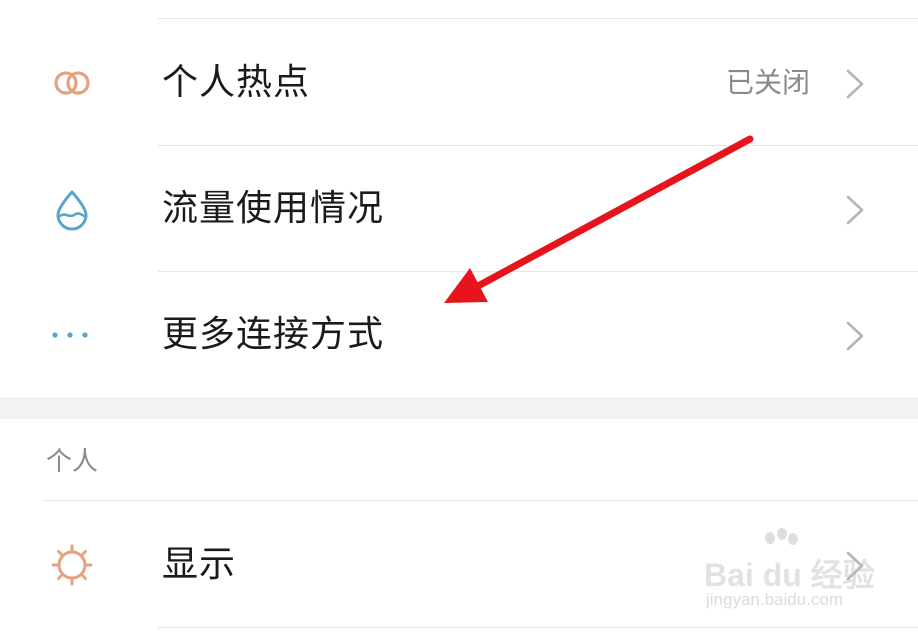 The width and height of the screenshot is (918, 632). What do you see at coordinates (72, 565) in the screenshot?
I see `brightness-sun-icon` at bounding box center [72, 565].